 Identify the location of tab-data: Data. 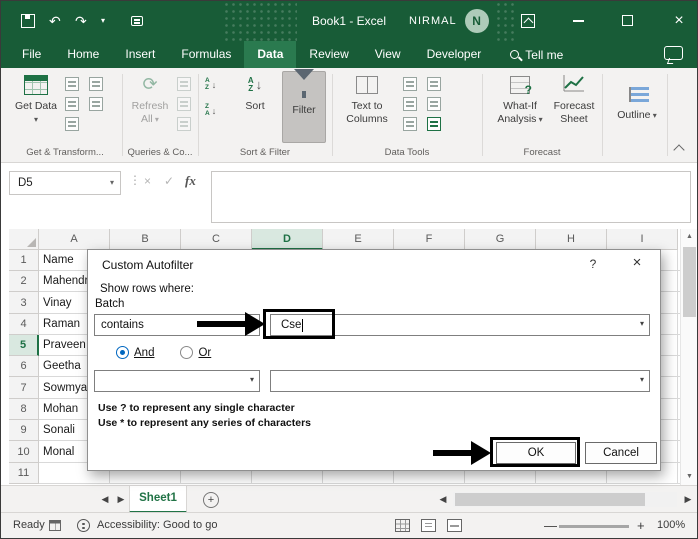
(270, 54).